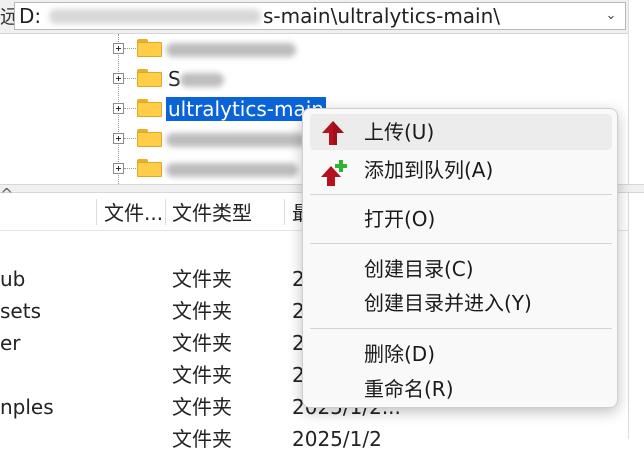  I want to click on menu-item-label: 创建目录并进入(Y), so click(448, 303).